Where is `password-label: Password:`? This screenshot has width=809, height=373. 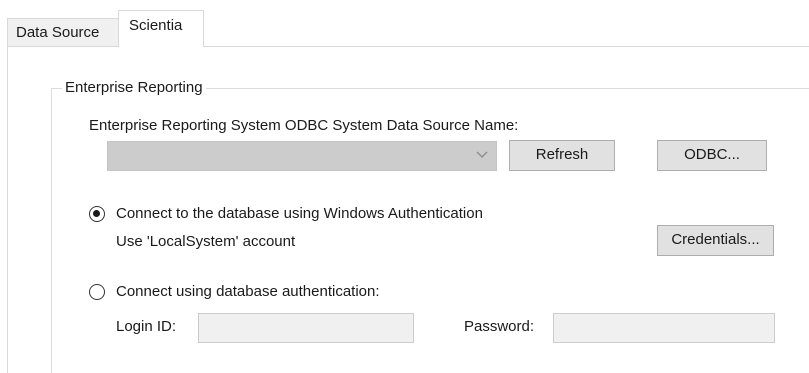 password-label: Password: is located at coordinates (499, 326).